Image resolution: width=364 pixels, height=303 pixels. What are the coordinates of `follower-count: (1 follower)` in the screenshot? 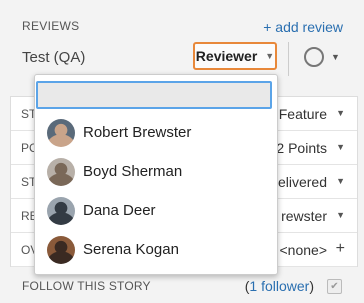 It's located at (279, 286).